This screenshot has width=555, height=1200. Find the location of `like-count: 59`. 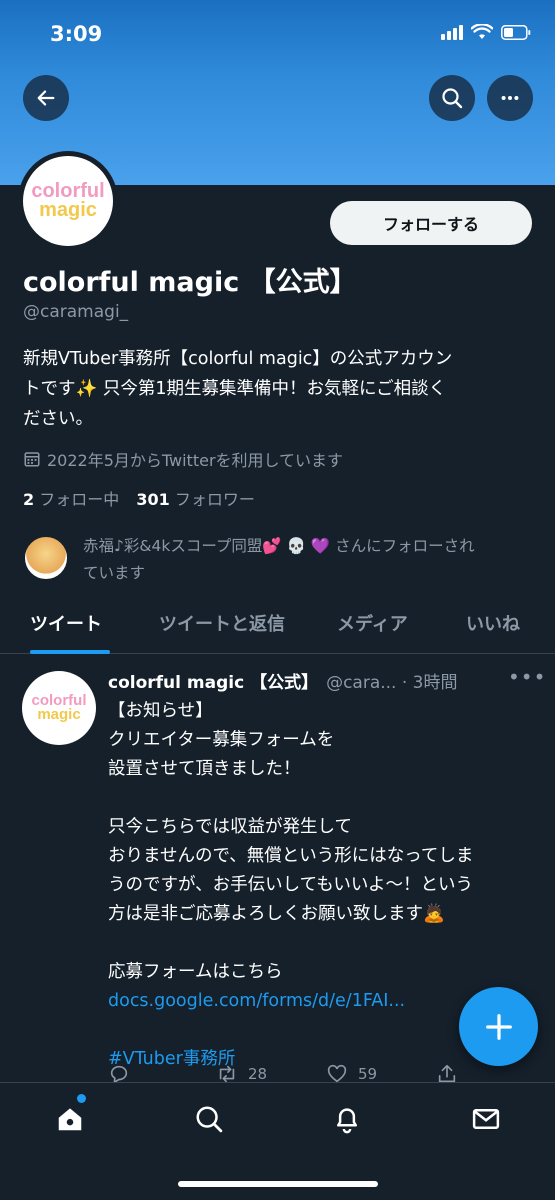

like-count: 59 is located at coordinates (368, 1073).